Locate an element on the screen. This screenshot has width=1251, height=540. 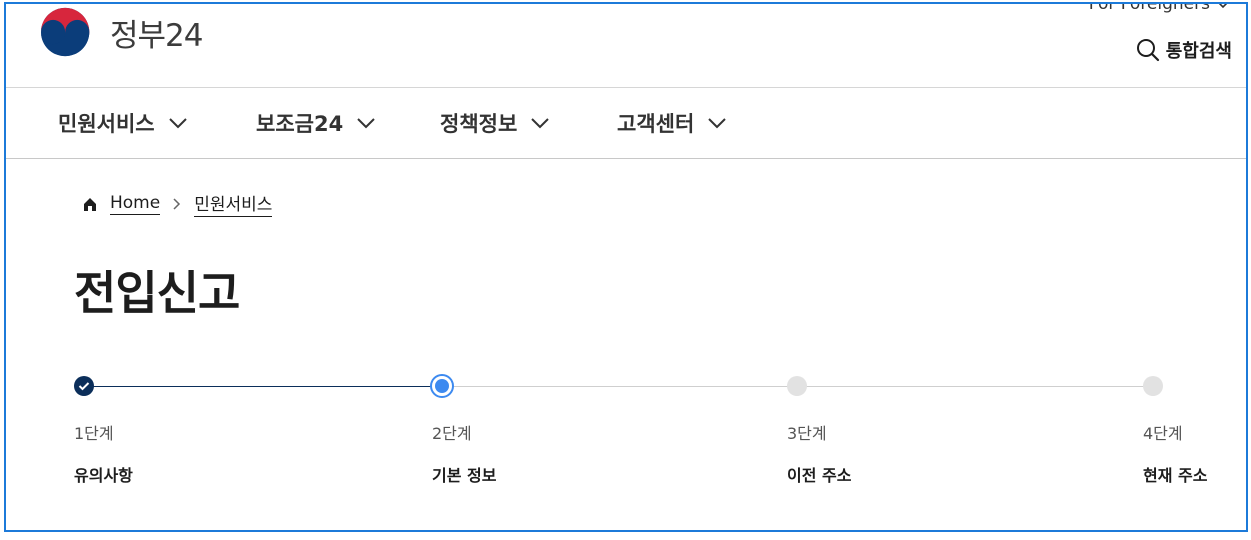
chevron-right-icon is located at coordinates (177, 203).